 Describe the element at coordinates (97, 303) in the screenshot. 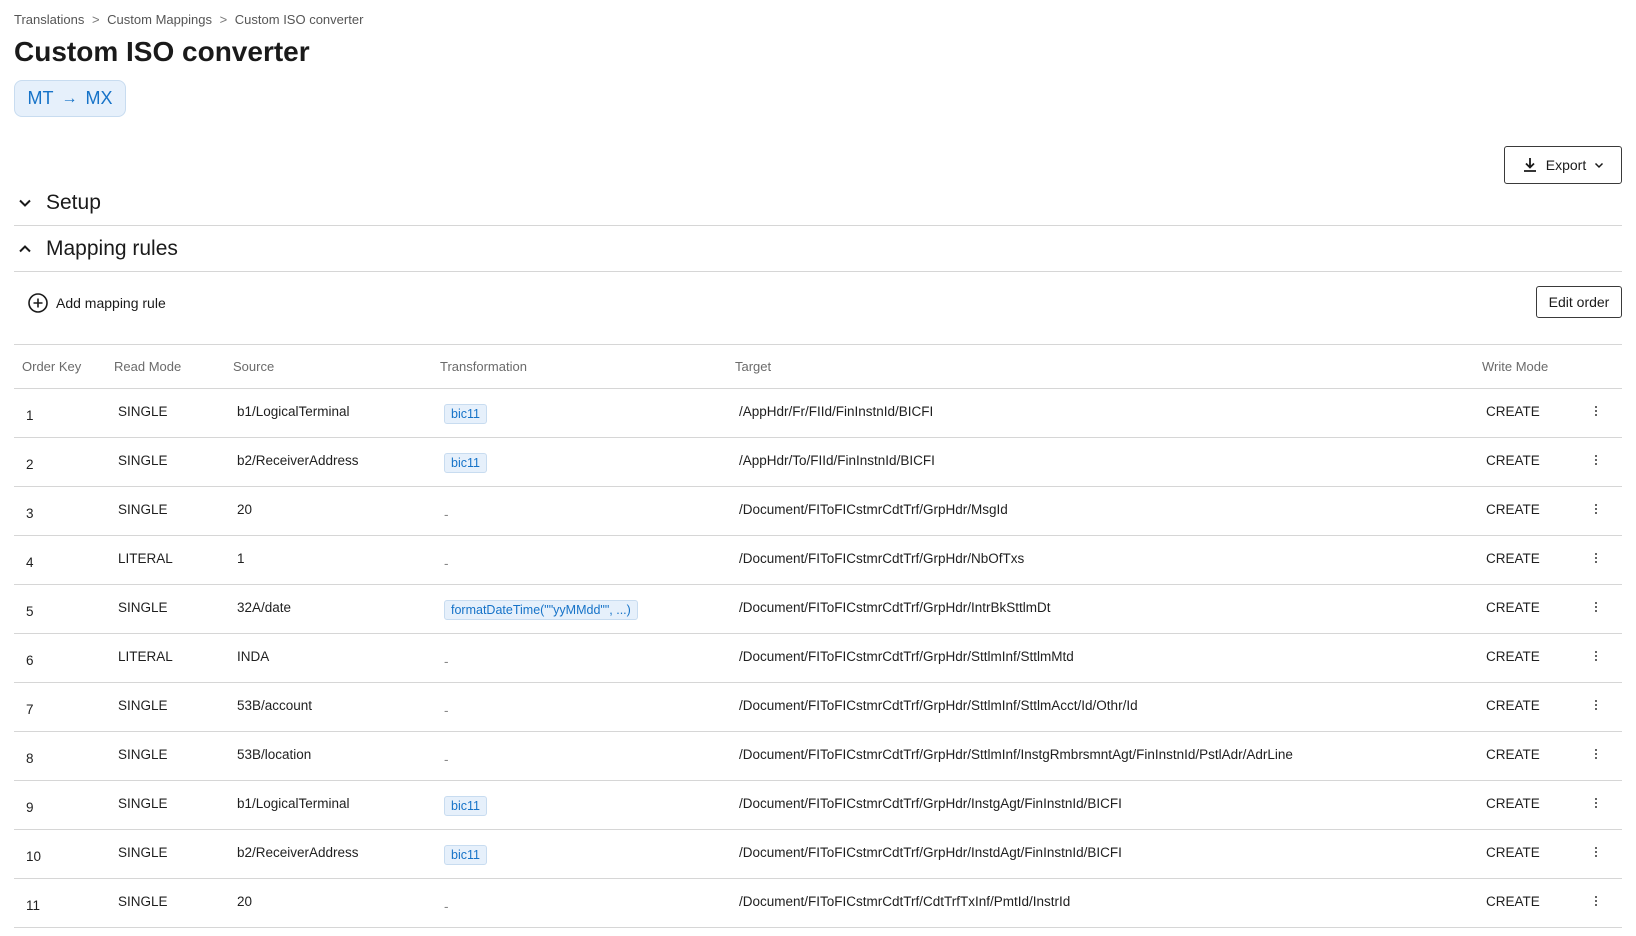

I see `add-mapping-rule-button: Add mapping rule` at that location.